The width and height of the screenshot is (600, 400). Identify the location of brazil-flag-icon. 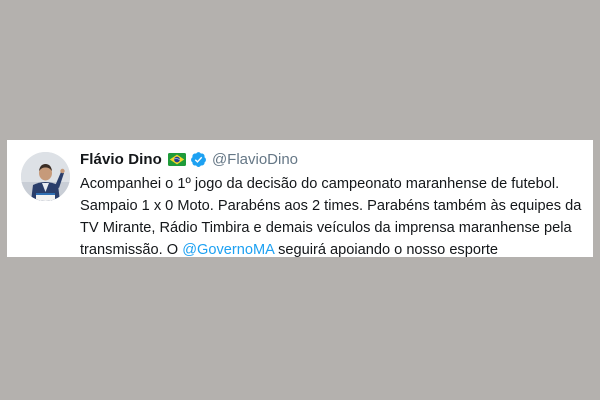
(176, 159).